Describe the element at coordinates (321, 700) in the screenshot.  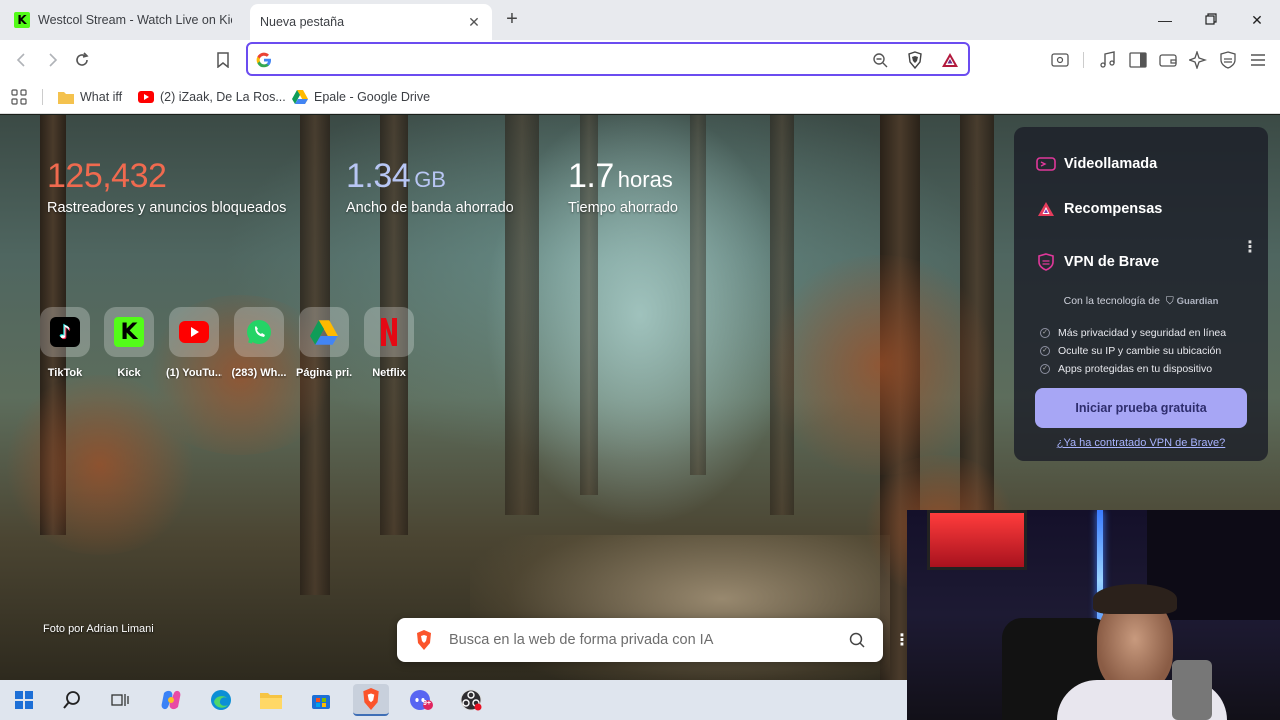
I see `store-icon` at that location.